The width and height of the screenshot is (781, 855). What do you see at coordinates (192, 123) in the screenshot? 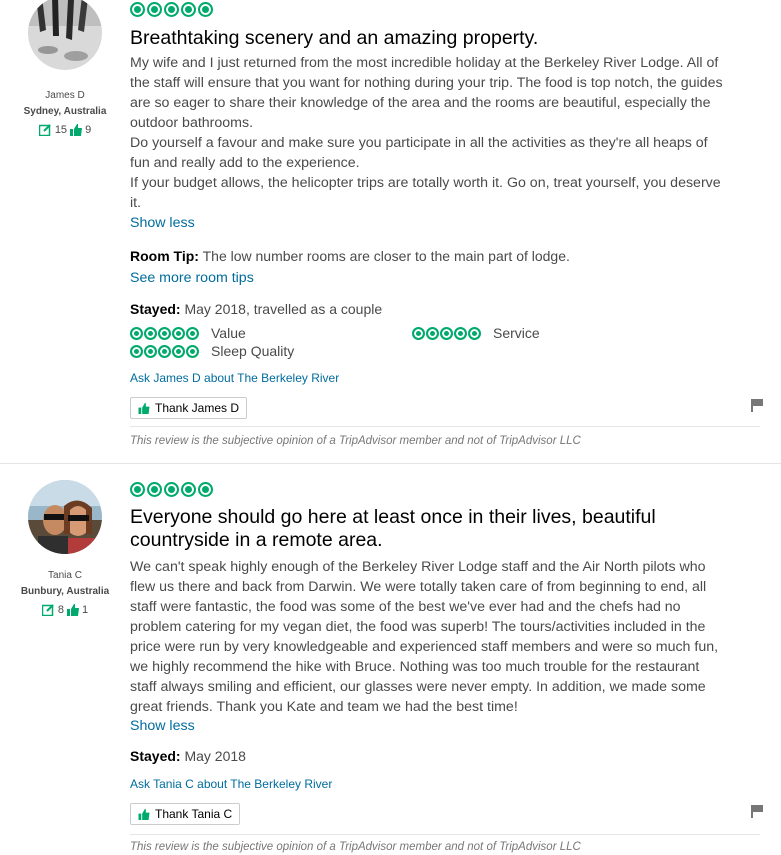
I see `review-body-line: outdoor bathrooms.` at bounding box center [192, 123].